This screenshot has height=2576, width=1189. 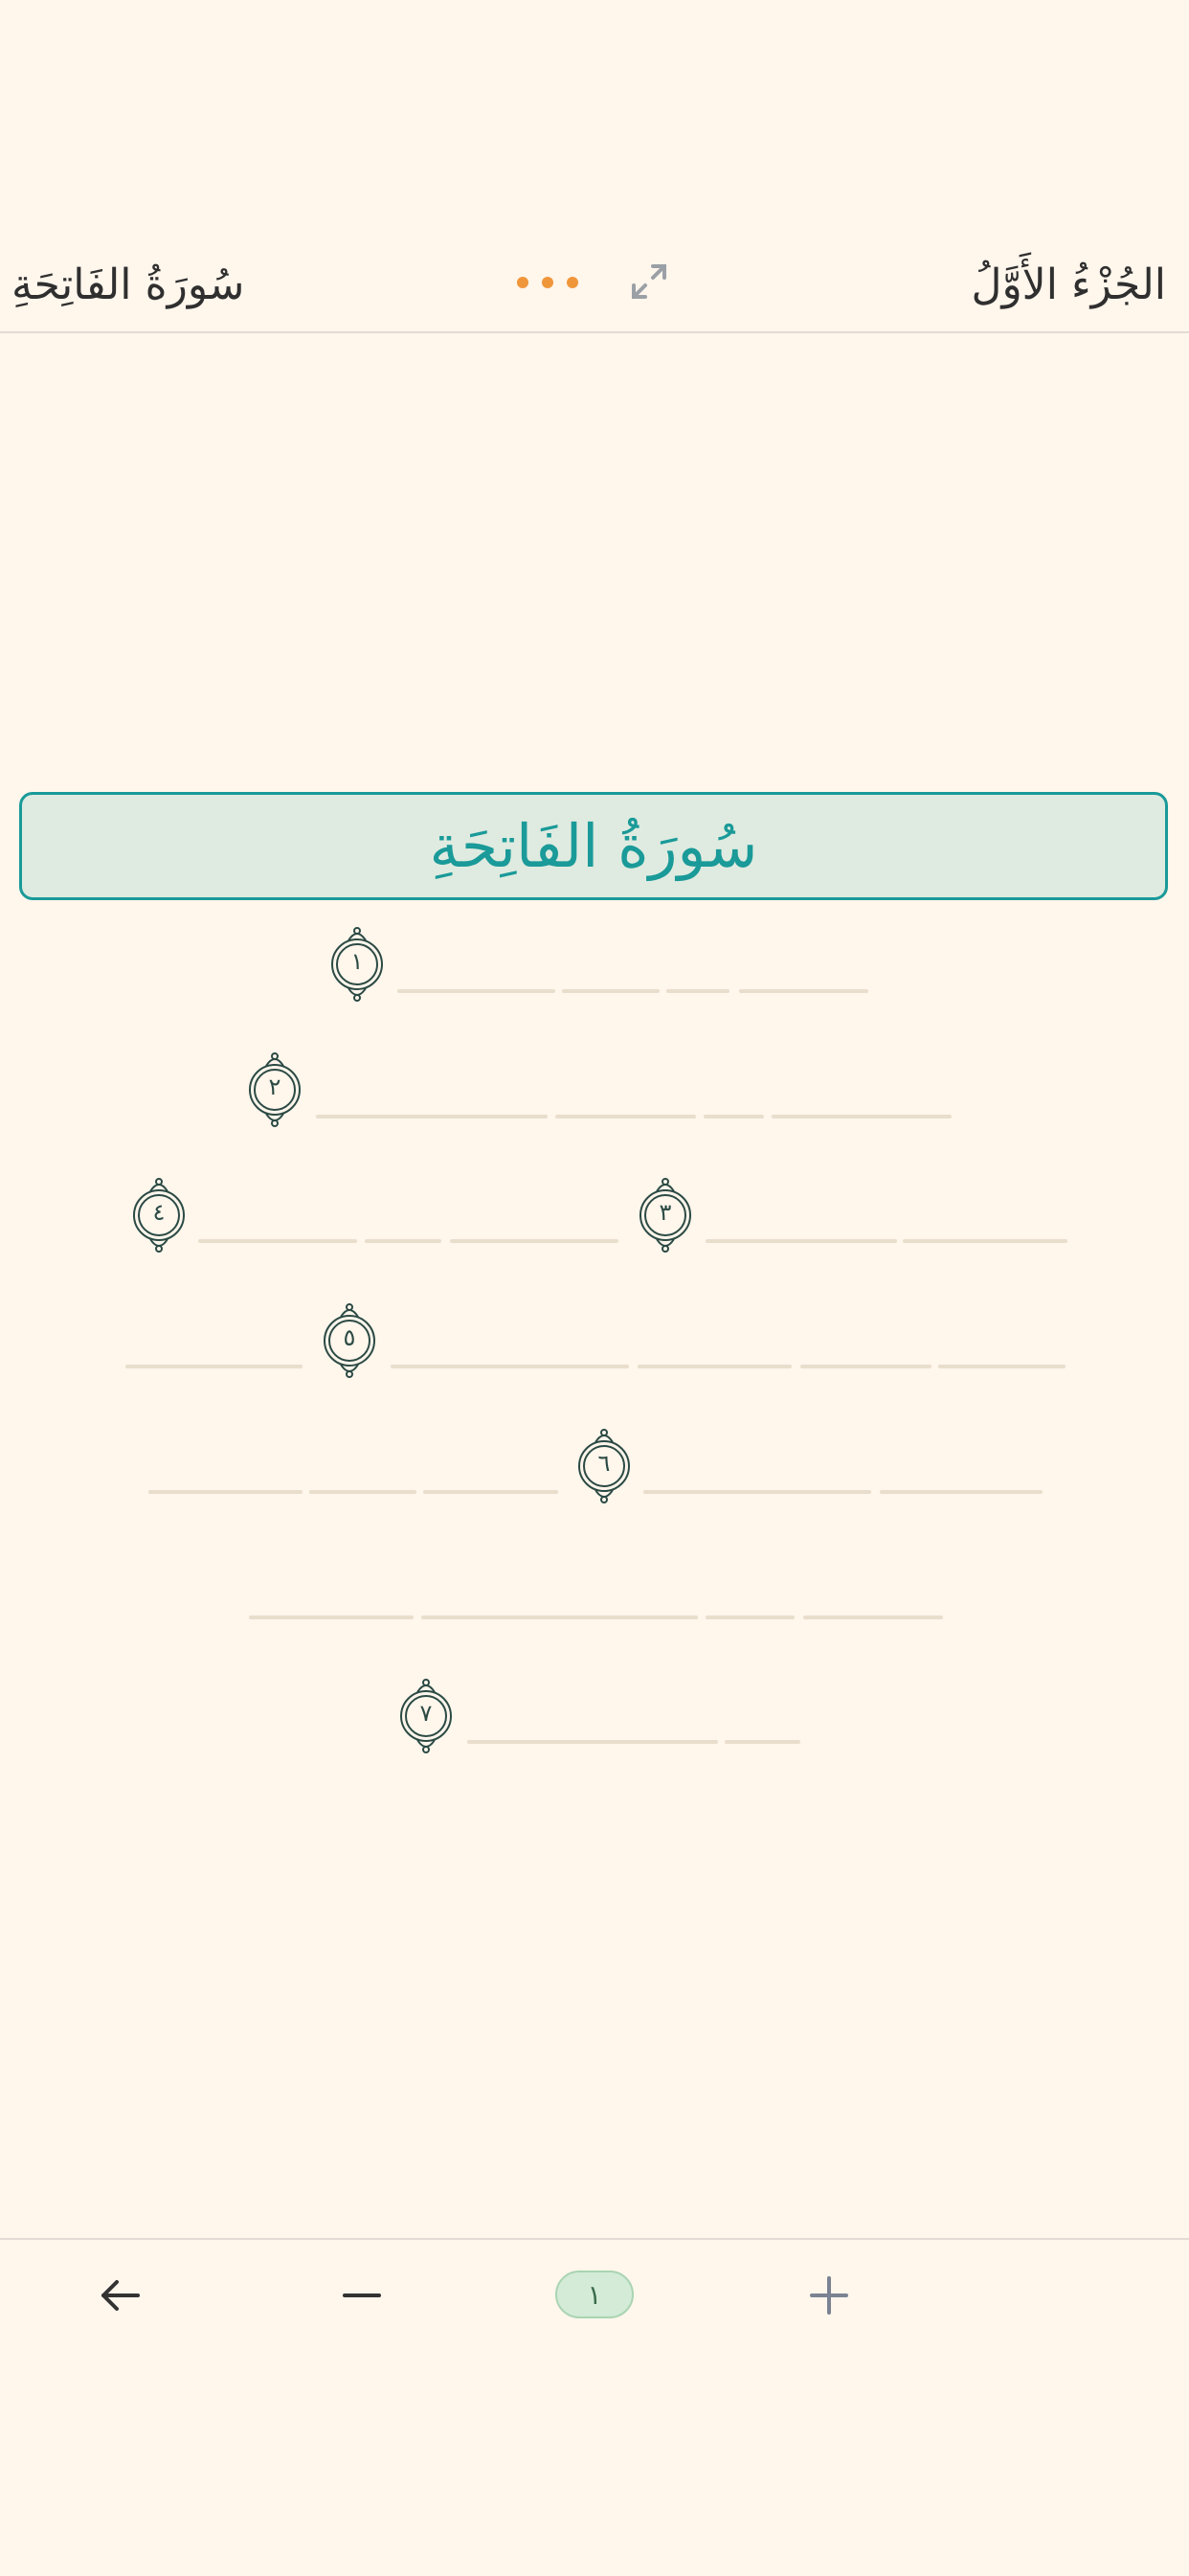 I want to click on ayah-number: ١, so click(x=357, y=961).